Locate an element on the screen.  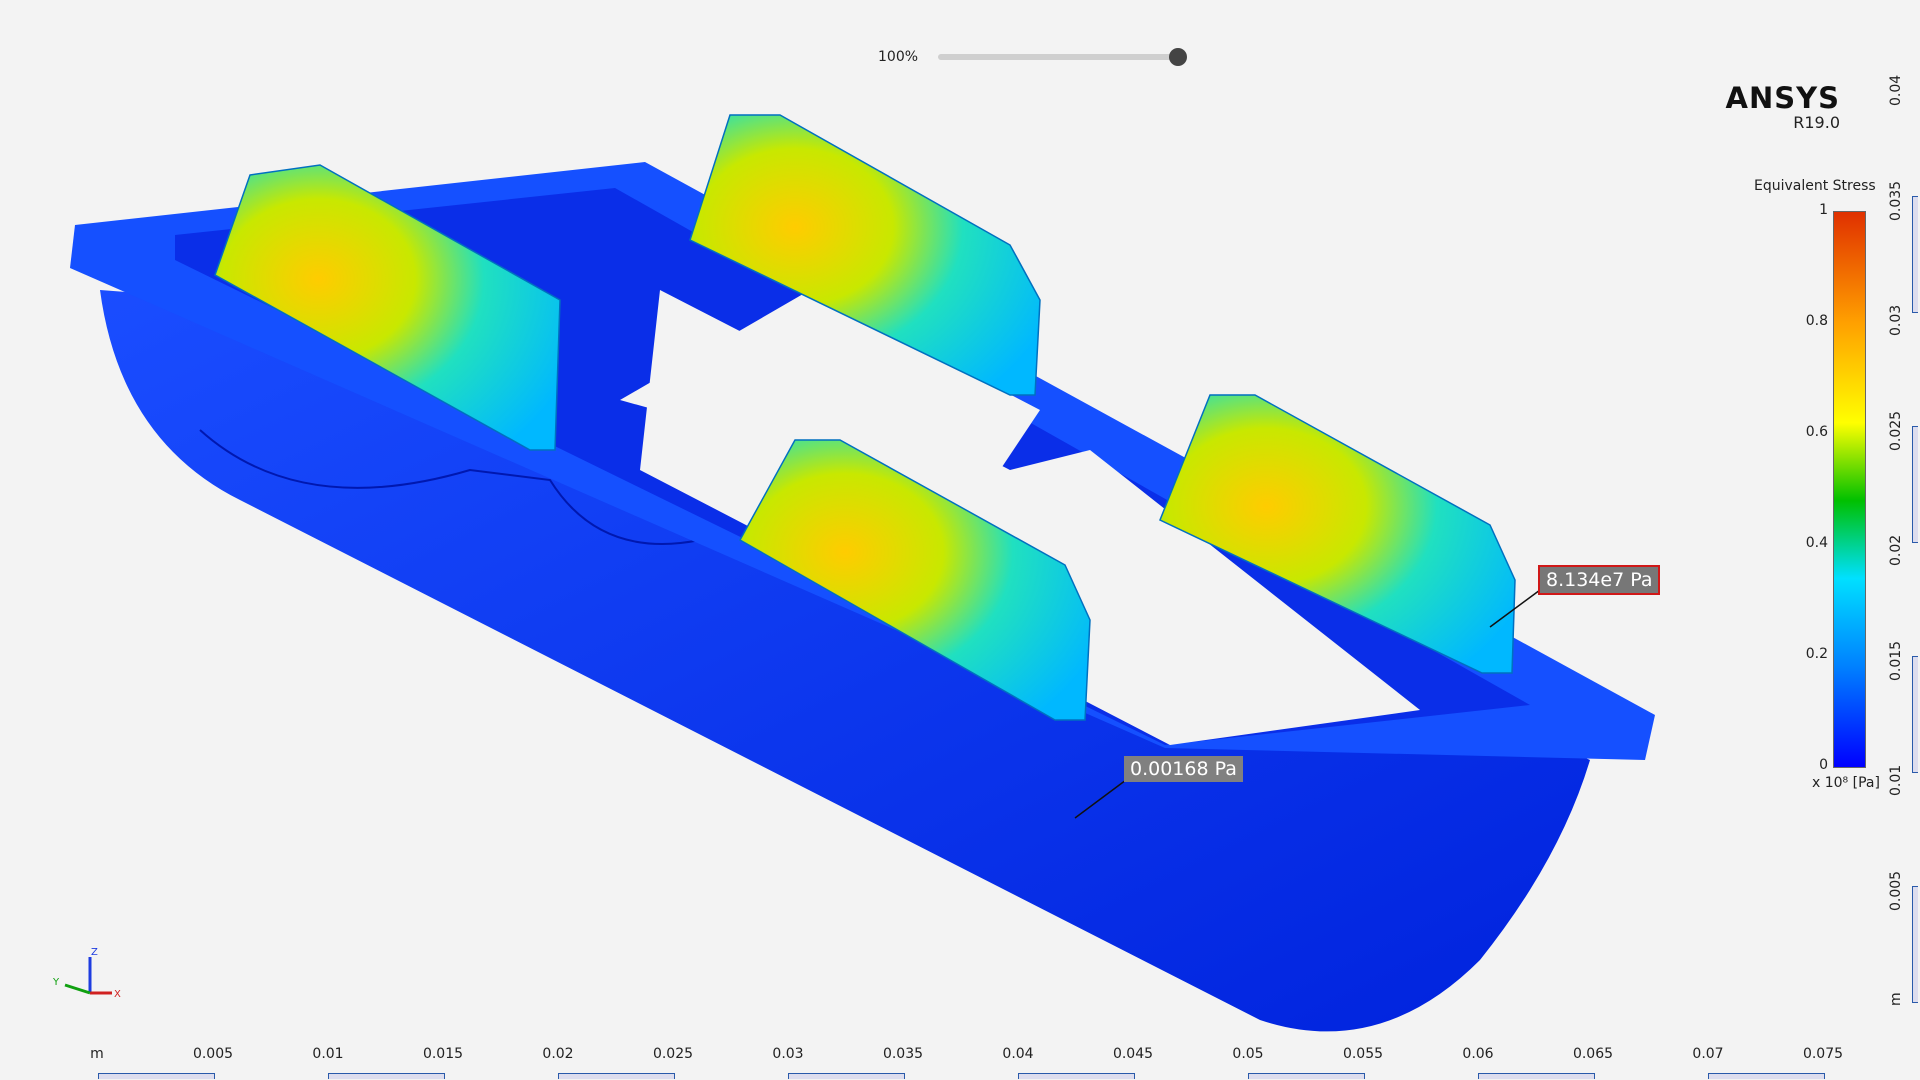
ruler-x-tick-label: 0.035 is located at coordinates (903, 1054).